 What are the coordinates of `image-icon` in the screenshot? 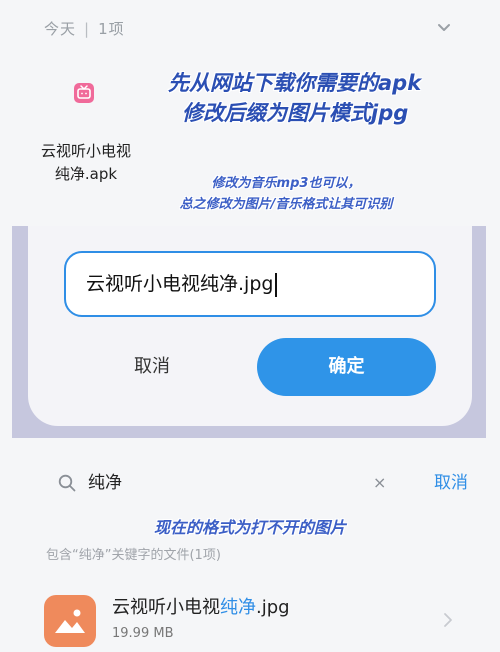 It's located at (70, 621).